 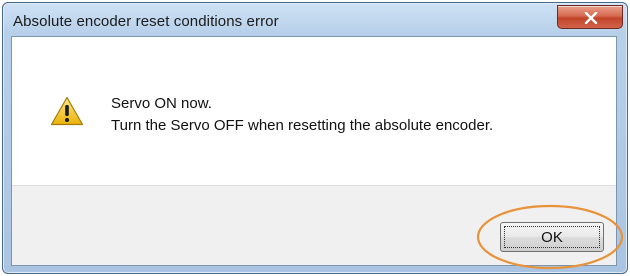 I want to click on title-bar: Absolute encoder reset conditions error, so click(x=317, y=21).